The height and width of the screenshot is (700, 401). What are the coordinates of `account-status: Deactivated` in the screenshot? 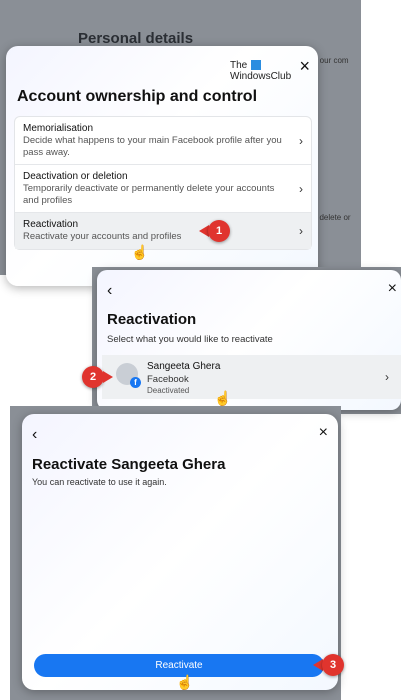 It's located at (168, 390).